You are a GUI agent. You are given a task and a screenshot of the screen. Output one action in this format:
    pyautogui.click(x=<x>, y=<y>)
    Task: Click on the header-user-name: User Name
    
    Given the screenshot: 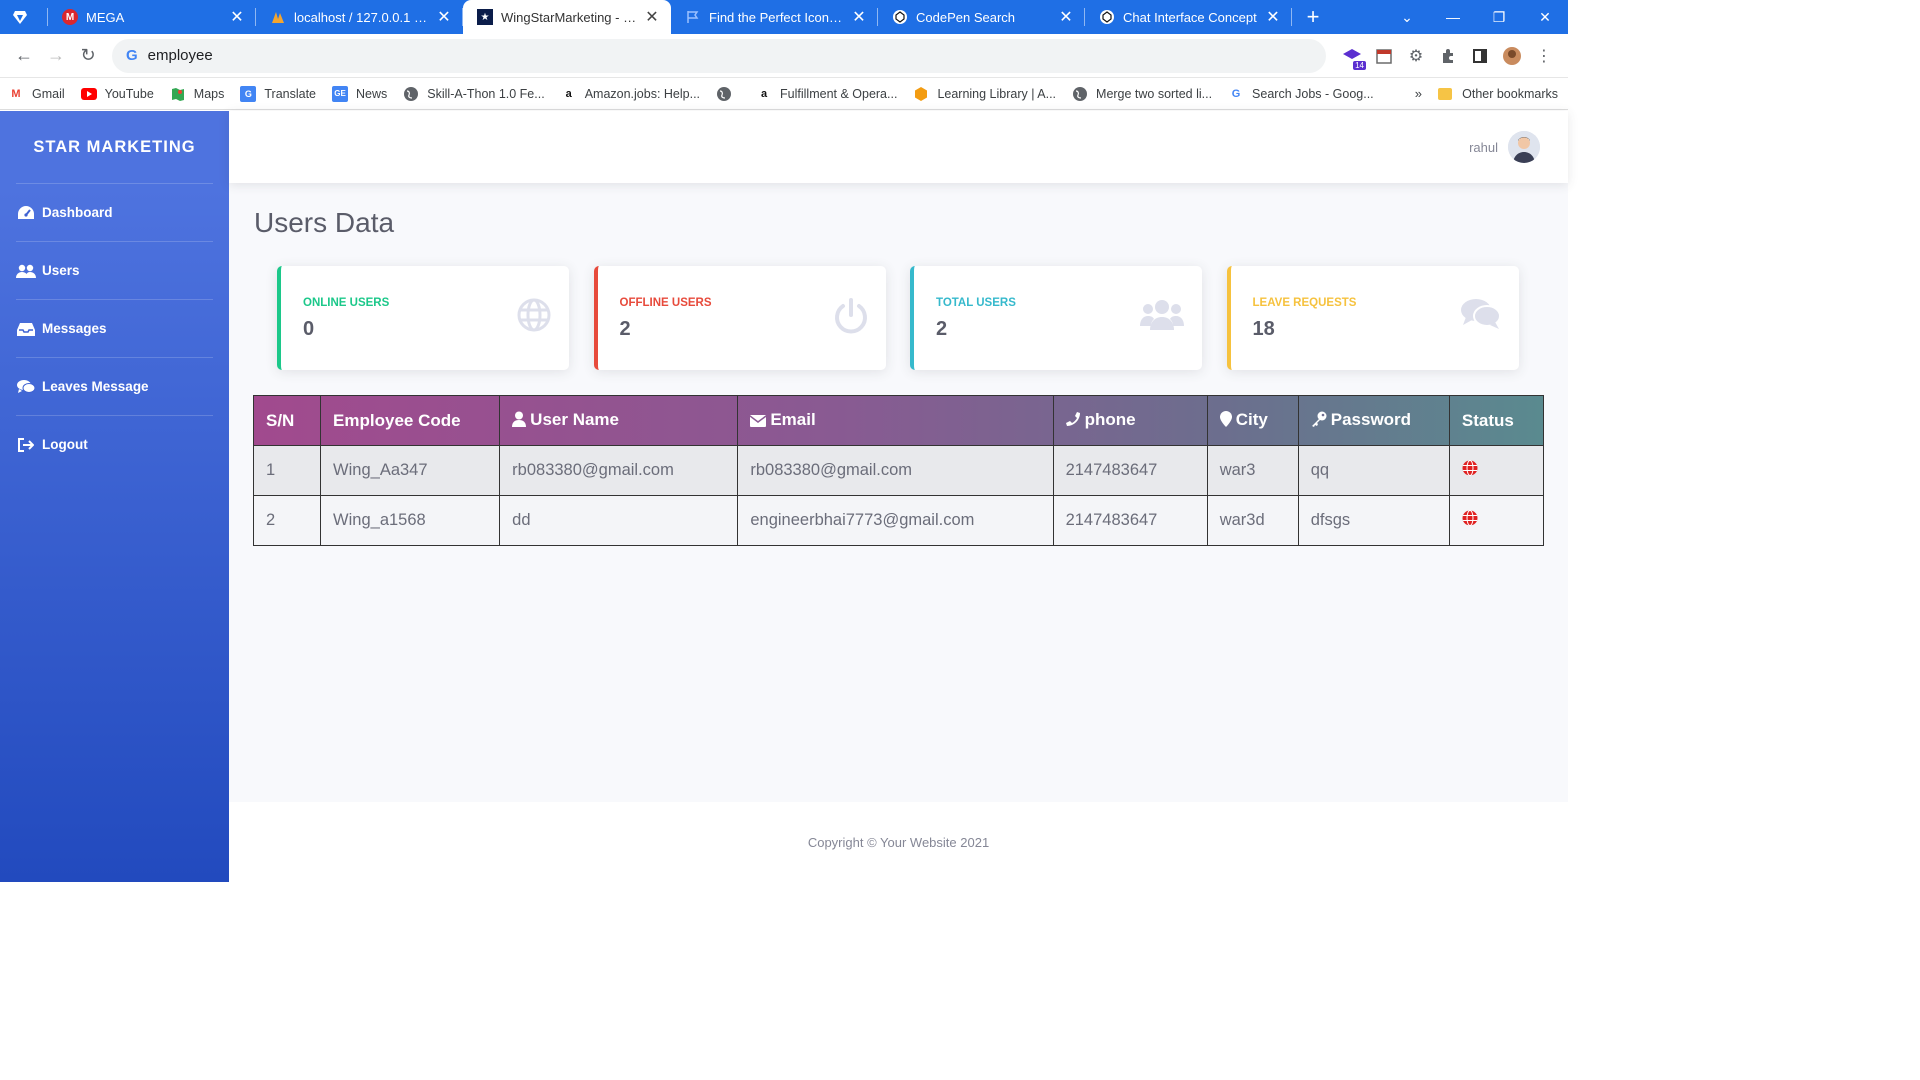 What is the action you would take?
    pyautogui.click(x=619, y=420)
    